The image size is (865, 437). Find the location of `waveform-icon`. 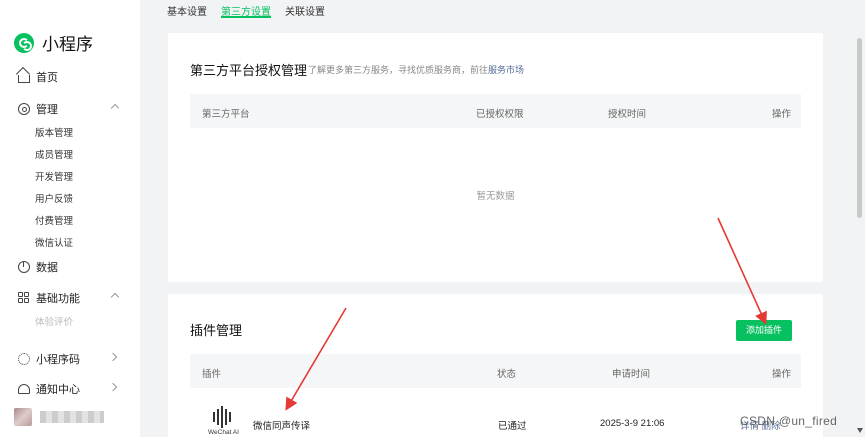

waveform-icon is located at coordinates (224, 417).